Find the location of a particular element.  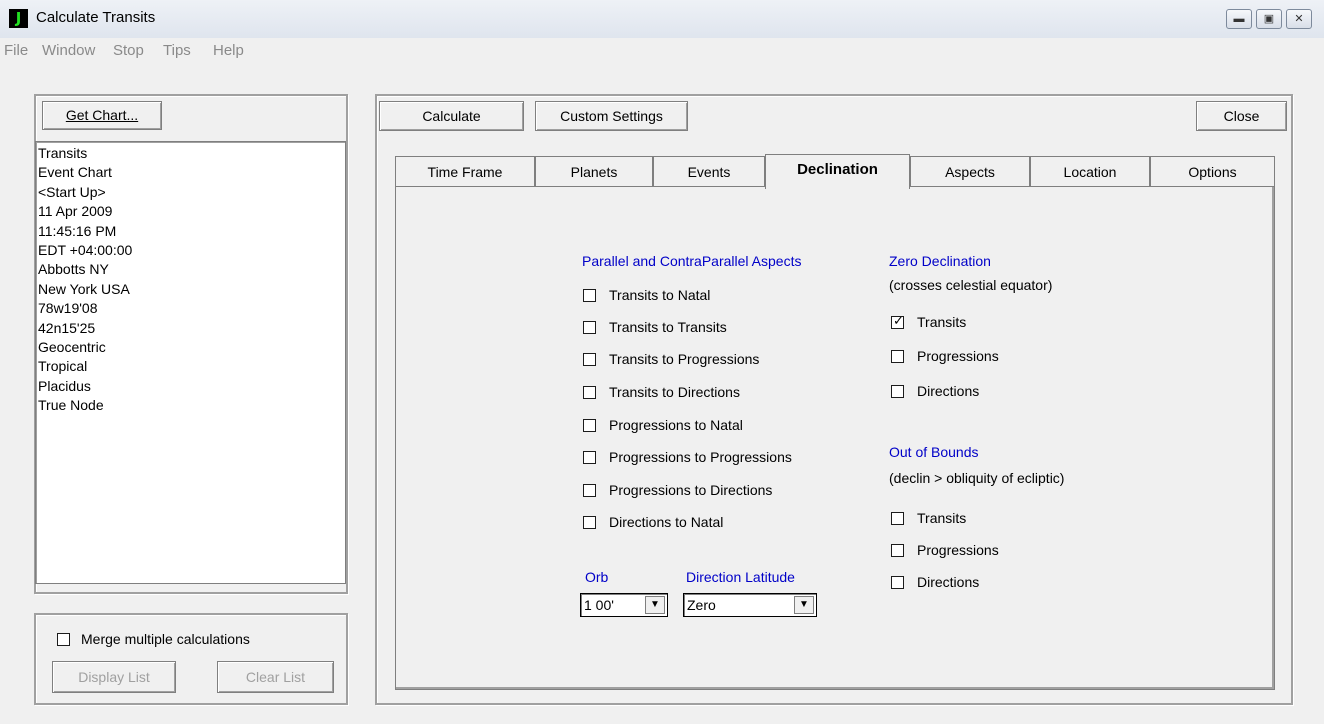

checkbox-zero-progressions is located at coordinates (897, 356).